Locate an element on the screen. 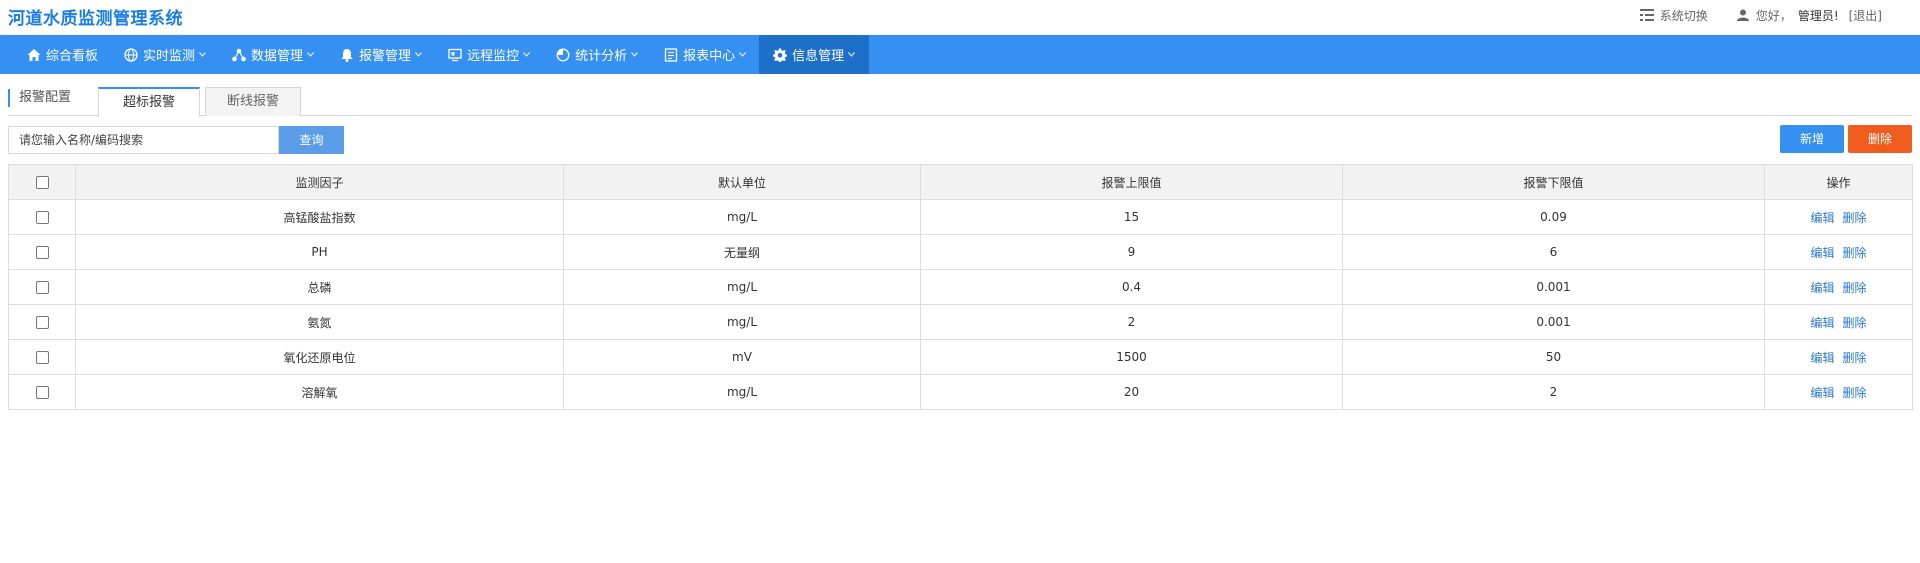 Image resolution: width=1920 pixels, height=563 pixels. nav-item-label: 综合看板 is located at coordinates (72, 56).